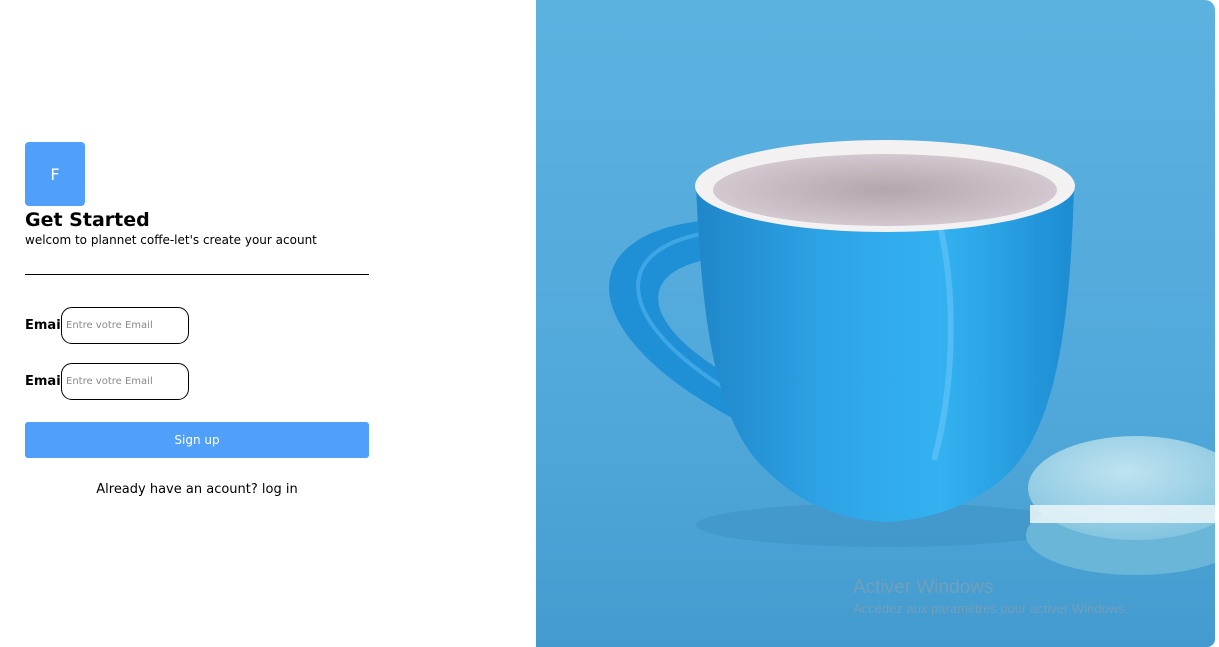 This screenshot has height=647, width=1219. Describe the element at coordinates (197, 440) in the screenshot. I see `signup-button: Sign up` at that location.